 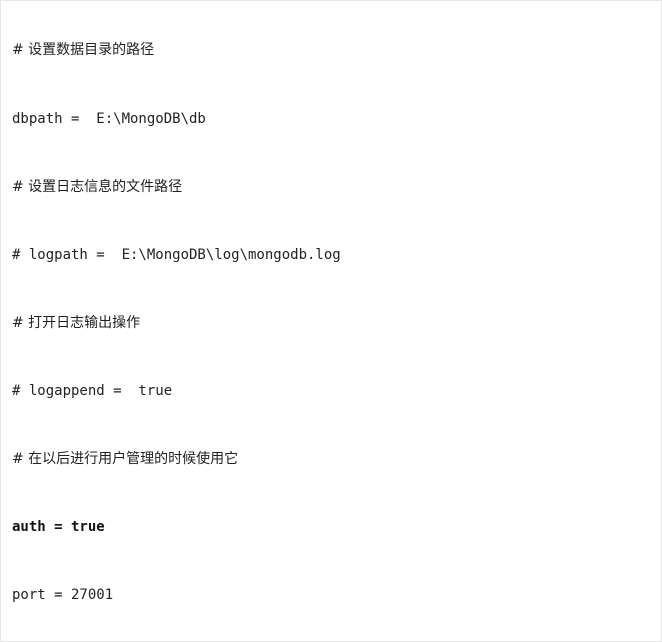 I want to click on config-comment-logpath: # 设置日志信息的文件路径, so click(x=97, y=187).